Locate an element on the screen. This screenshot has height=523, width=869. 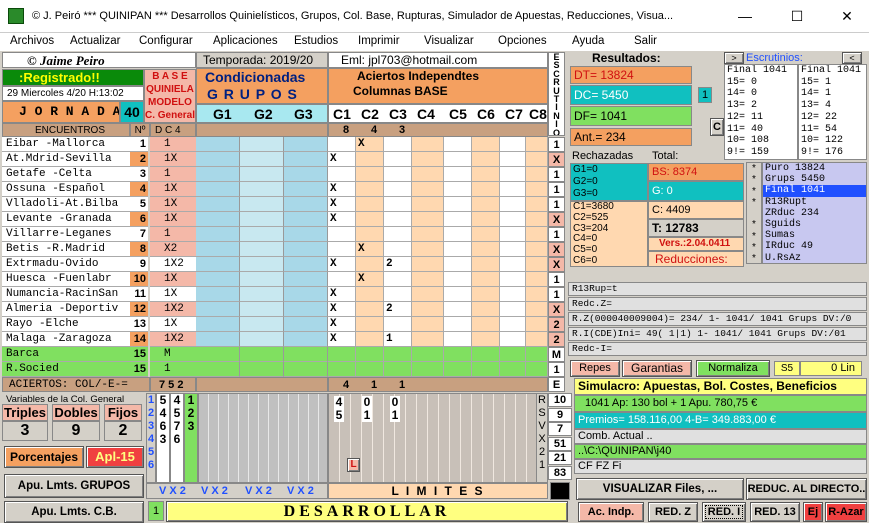
escrutinio-type-item: Sumas is located at coordinates (814, 235).